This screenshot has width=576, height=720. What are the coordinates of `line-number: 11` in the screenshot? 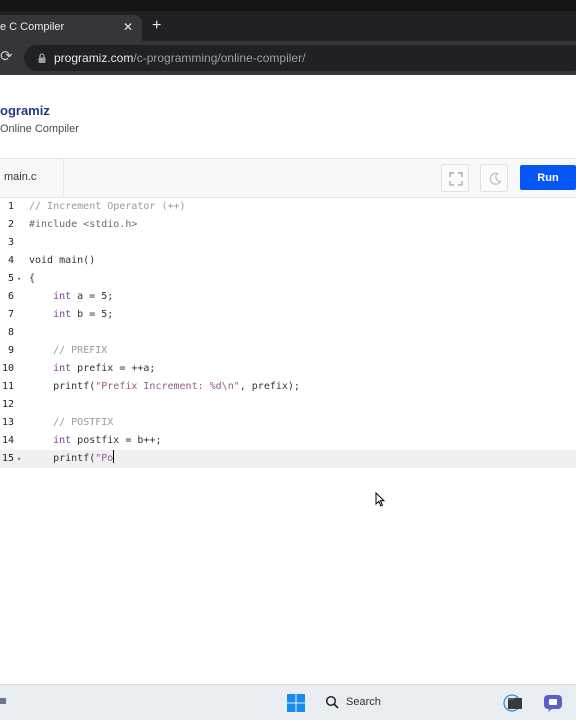 It's located at (13, 387).